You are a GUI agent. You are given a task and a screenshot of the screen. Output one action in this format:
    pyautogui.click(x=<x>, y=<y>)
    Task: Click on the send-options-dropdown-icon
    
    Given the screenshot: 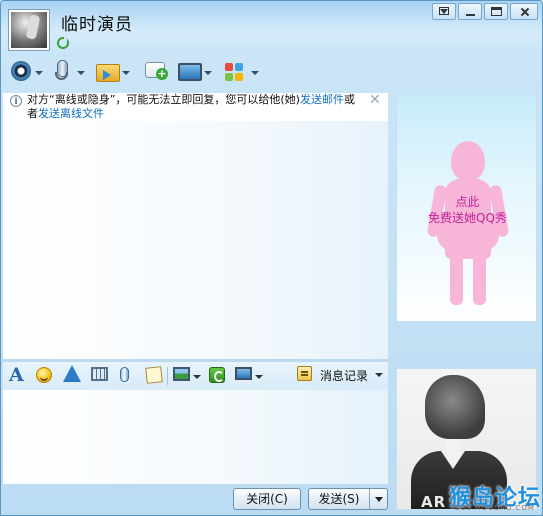 What is the action you would take?
    pyautogui.click(x=376, y=499)
    